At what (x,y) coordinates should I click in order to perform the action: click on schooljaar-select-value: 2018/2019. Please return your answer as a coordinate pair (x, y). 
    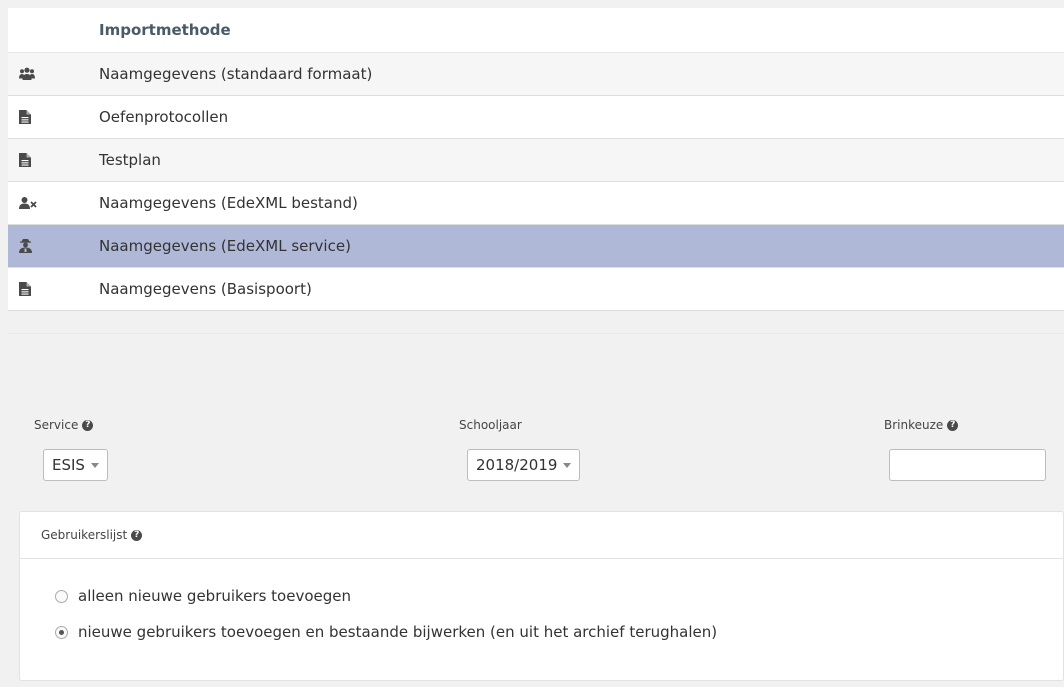
    Looking at the image, I should click on (517, 465).